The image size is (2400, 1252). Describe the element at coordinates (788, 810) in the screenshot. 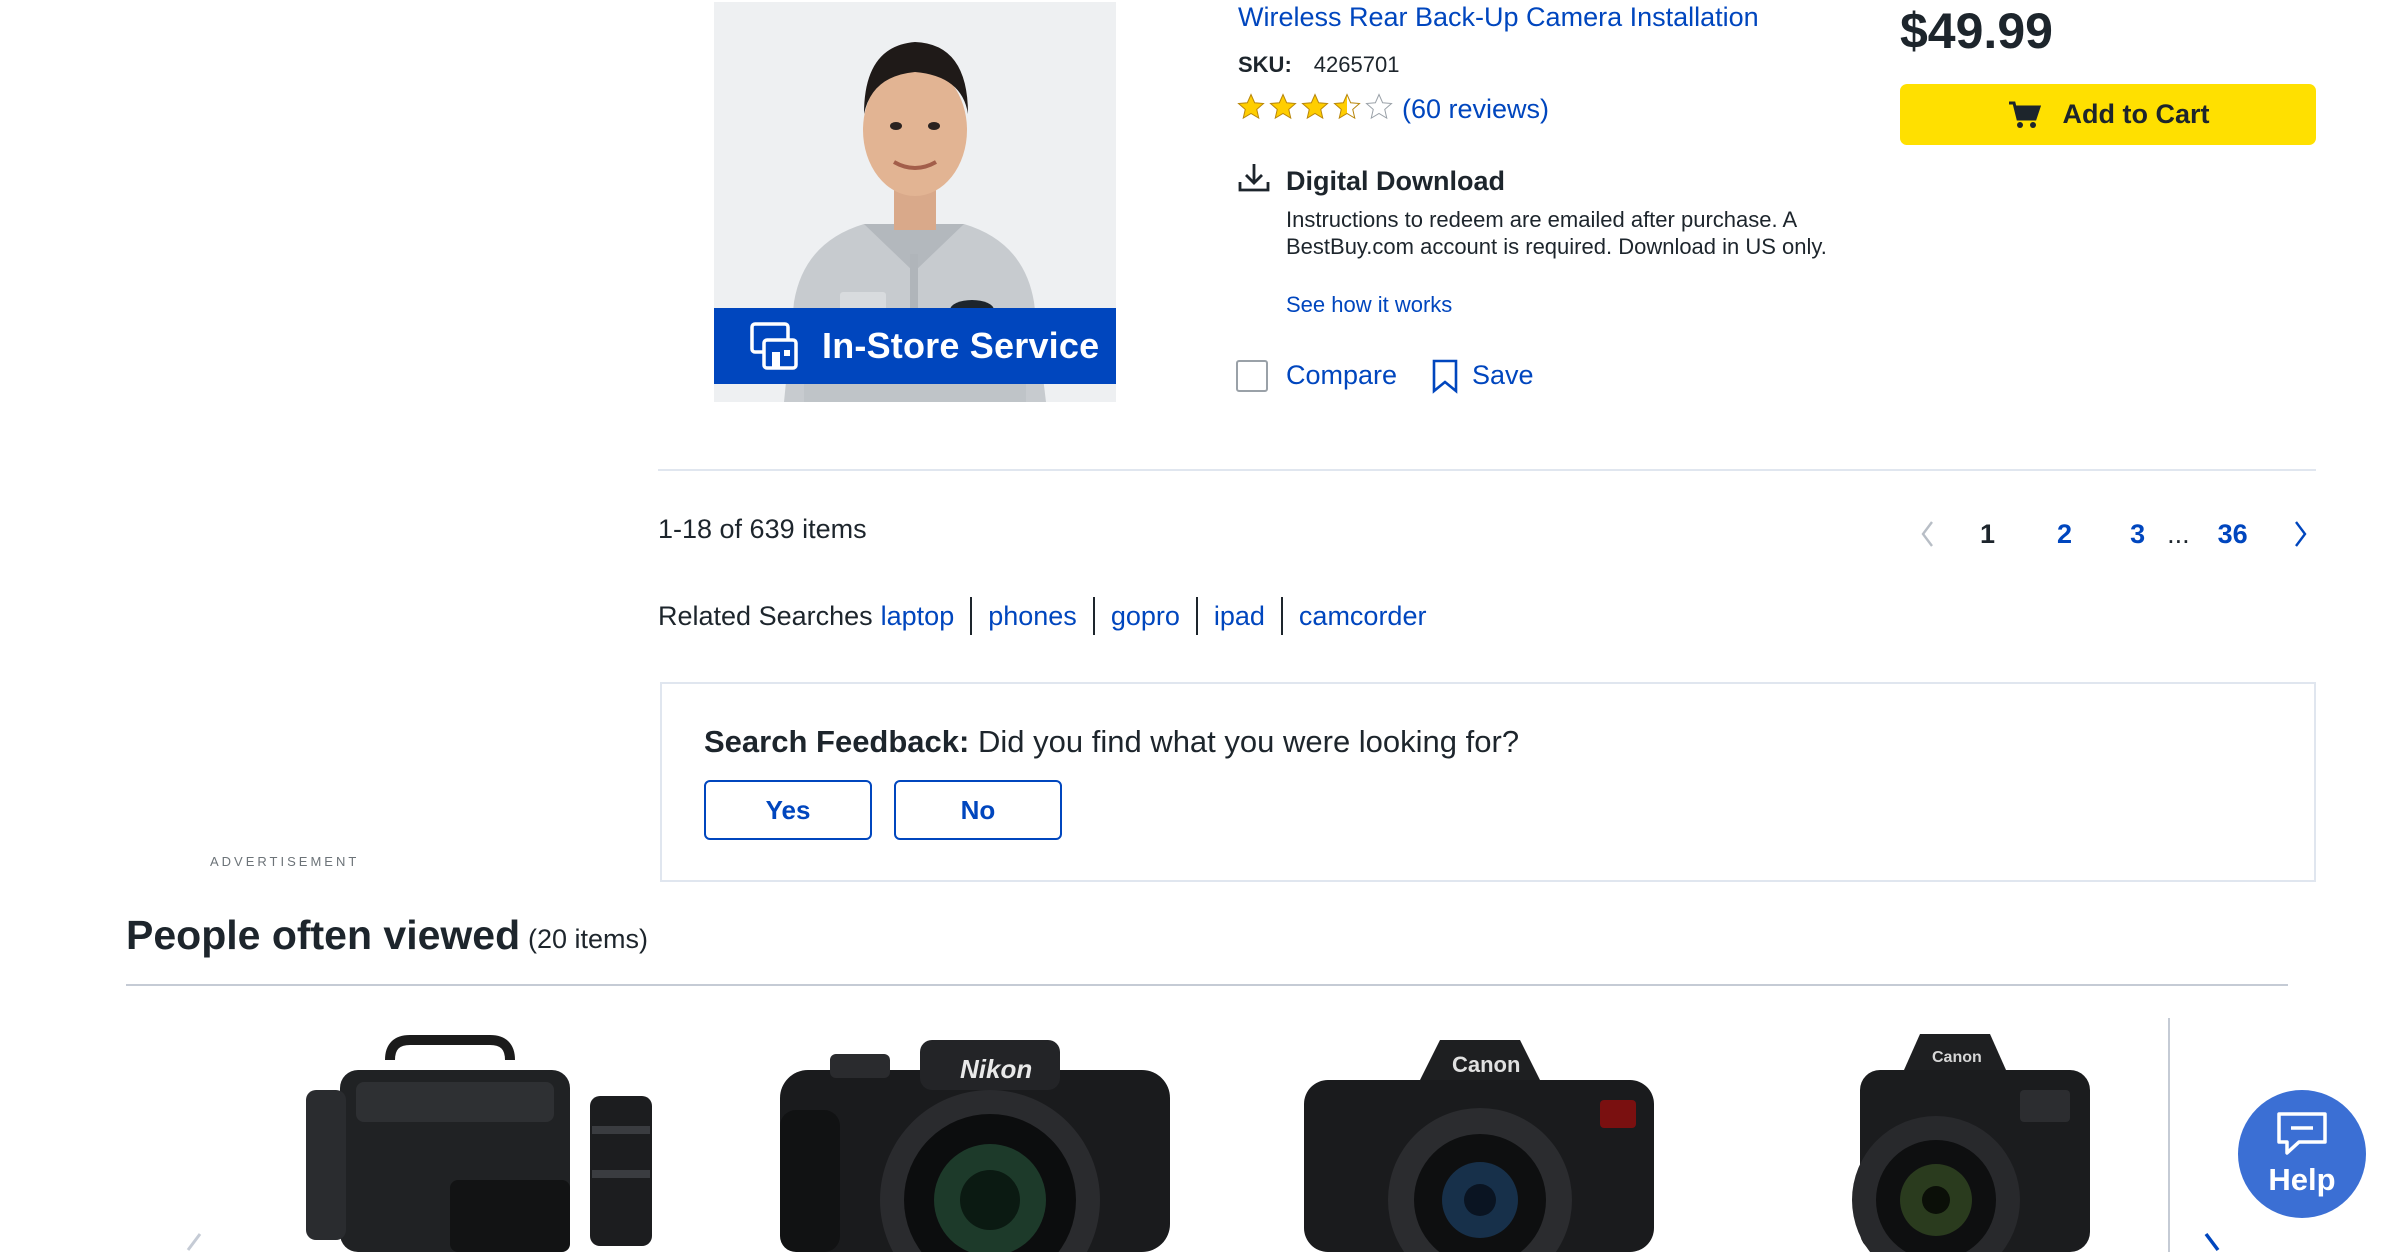

I see `feedback-yes-button: Yes` at that location.